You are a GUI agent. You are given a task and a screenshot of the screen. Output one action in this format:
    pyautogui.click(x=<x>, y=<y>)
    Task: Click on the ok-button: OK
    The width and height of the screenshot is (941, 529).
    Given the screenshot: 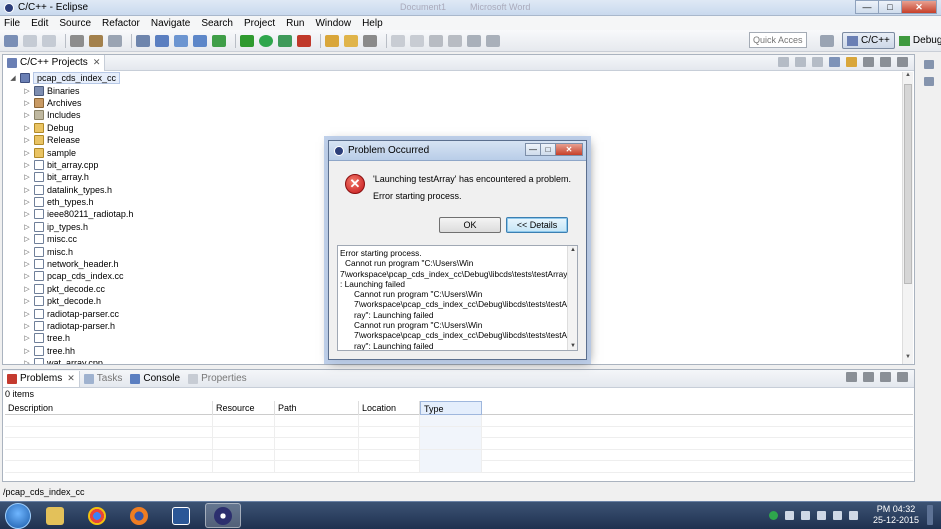 What is the action you would take?
    pyautogui.click(x=470, y=225)
    